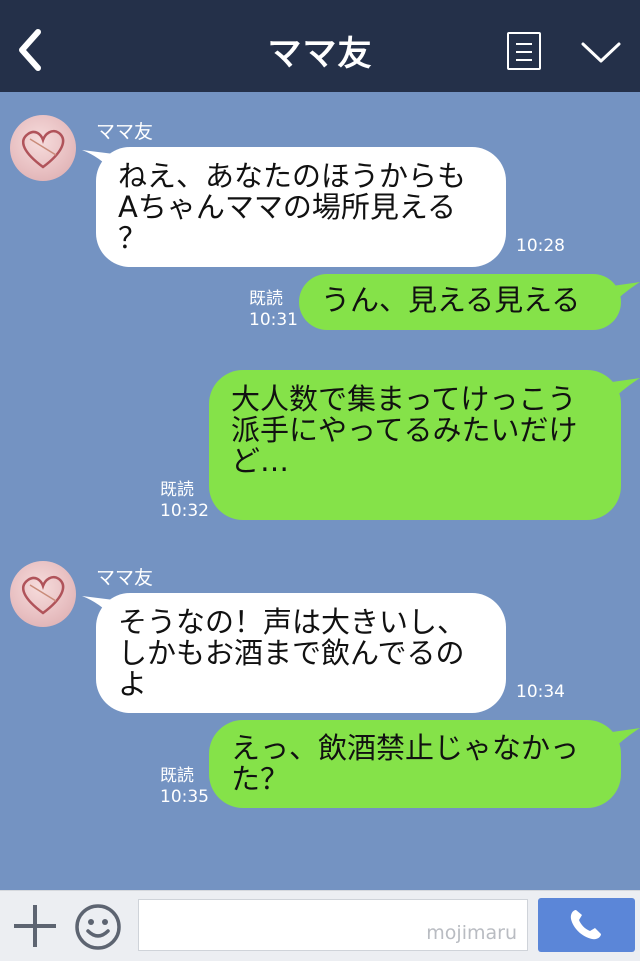 Image resolution: width=640 pixels, height=961 pixels. What do you see at coordinates (273, 320) in the screenshot?
I see `message-time: 10:31` at bounding box center [273, 320].